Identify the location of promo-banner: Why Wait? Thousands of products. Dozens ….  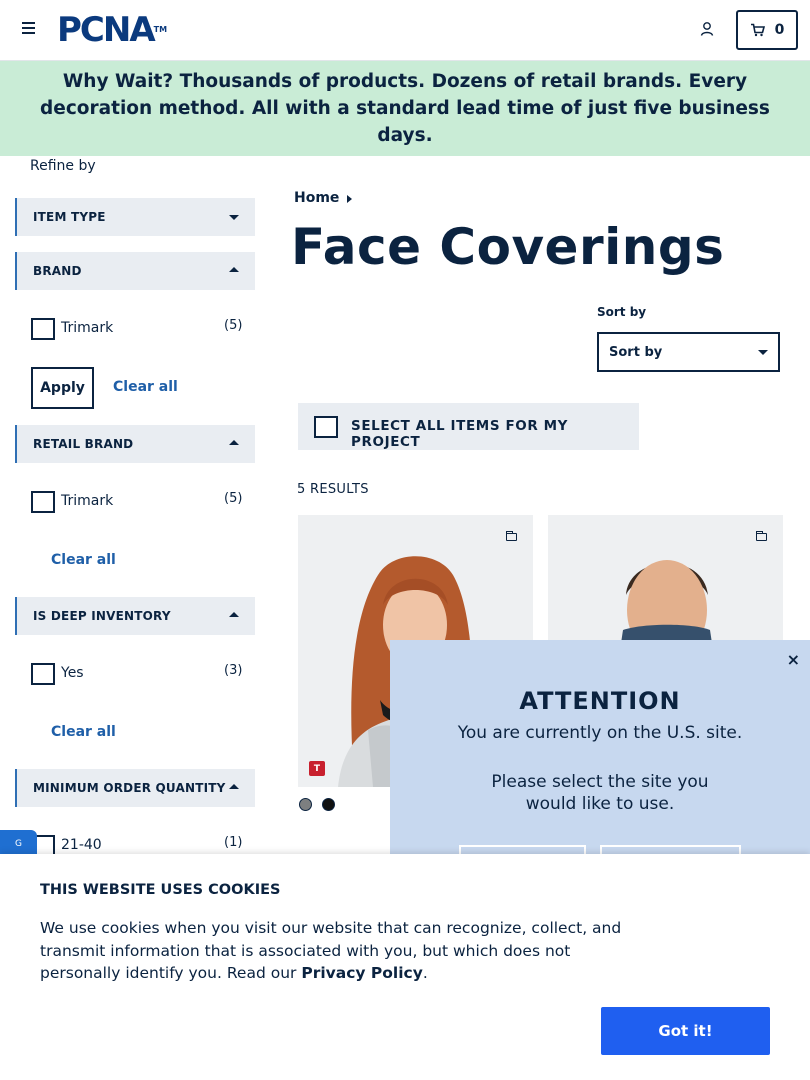
(405, 108).